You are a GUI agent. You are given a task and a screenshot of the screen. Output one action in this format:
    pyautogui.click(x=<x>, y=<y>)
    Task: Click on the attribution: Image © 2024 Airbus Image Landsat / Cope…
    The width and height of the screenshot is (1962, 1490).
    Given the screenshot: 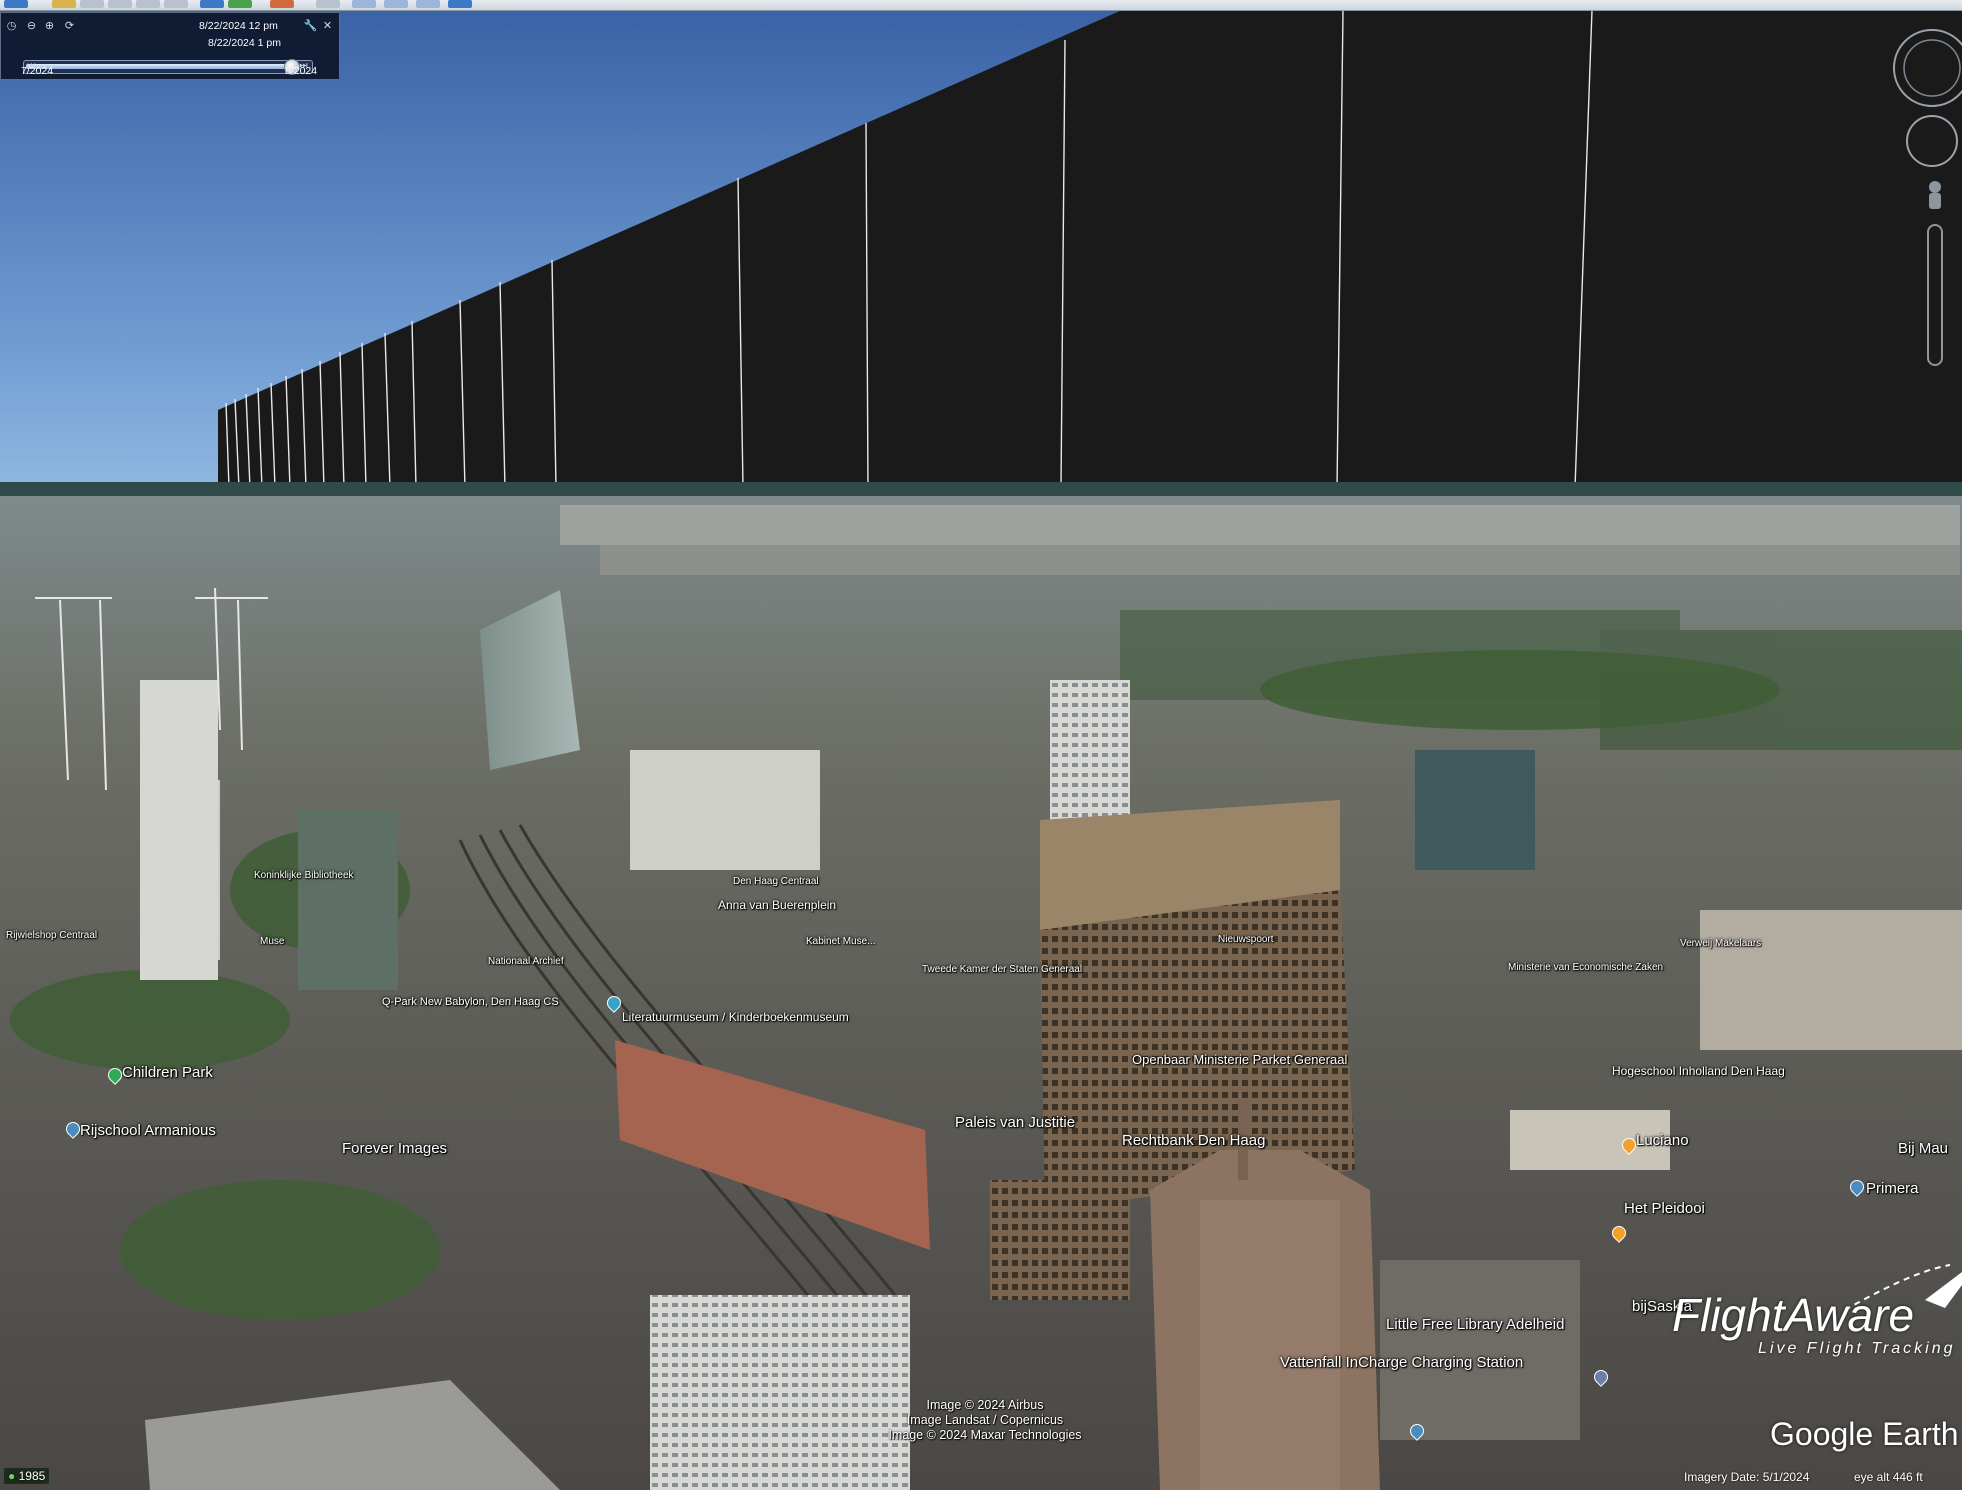 What is the action you would take?
    pyautogui.click(x=985, y=1420)
    